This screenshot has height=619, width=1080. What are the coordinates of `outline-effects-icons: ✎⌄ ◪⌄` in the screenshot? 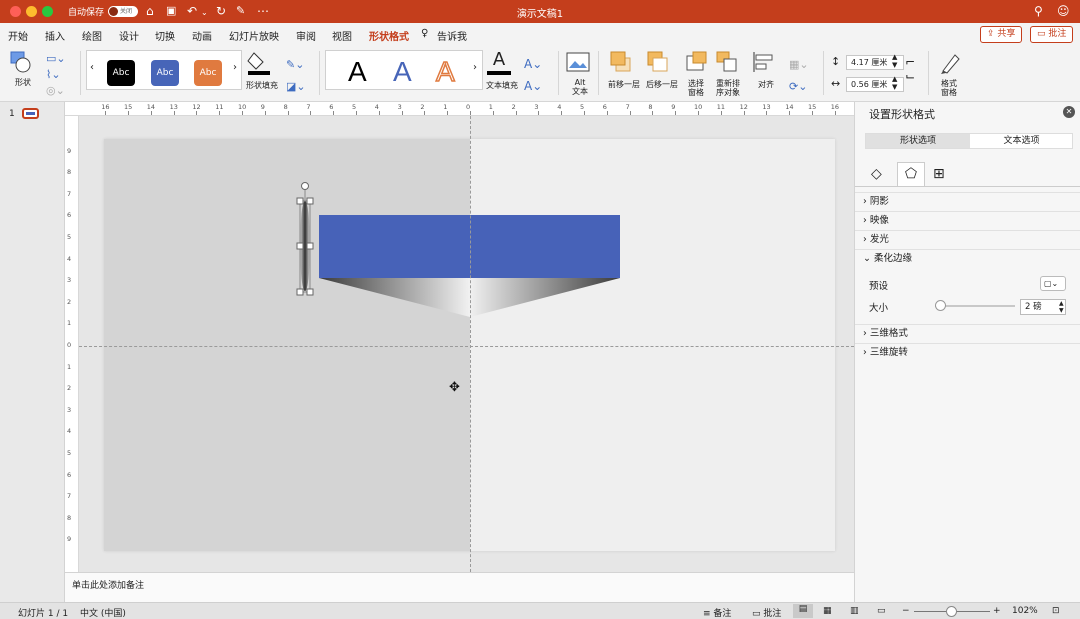 It's located at (296, 76).